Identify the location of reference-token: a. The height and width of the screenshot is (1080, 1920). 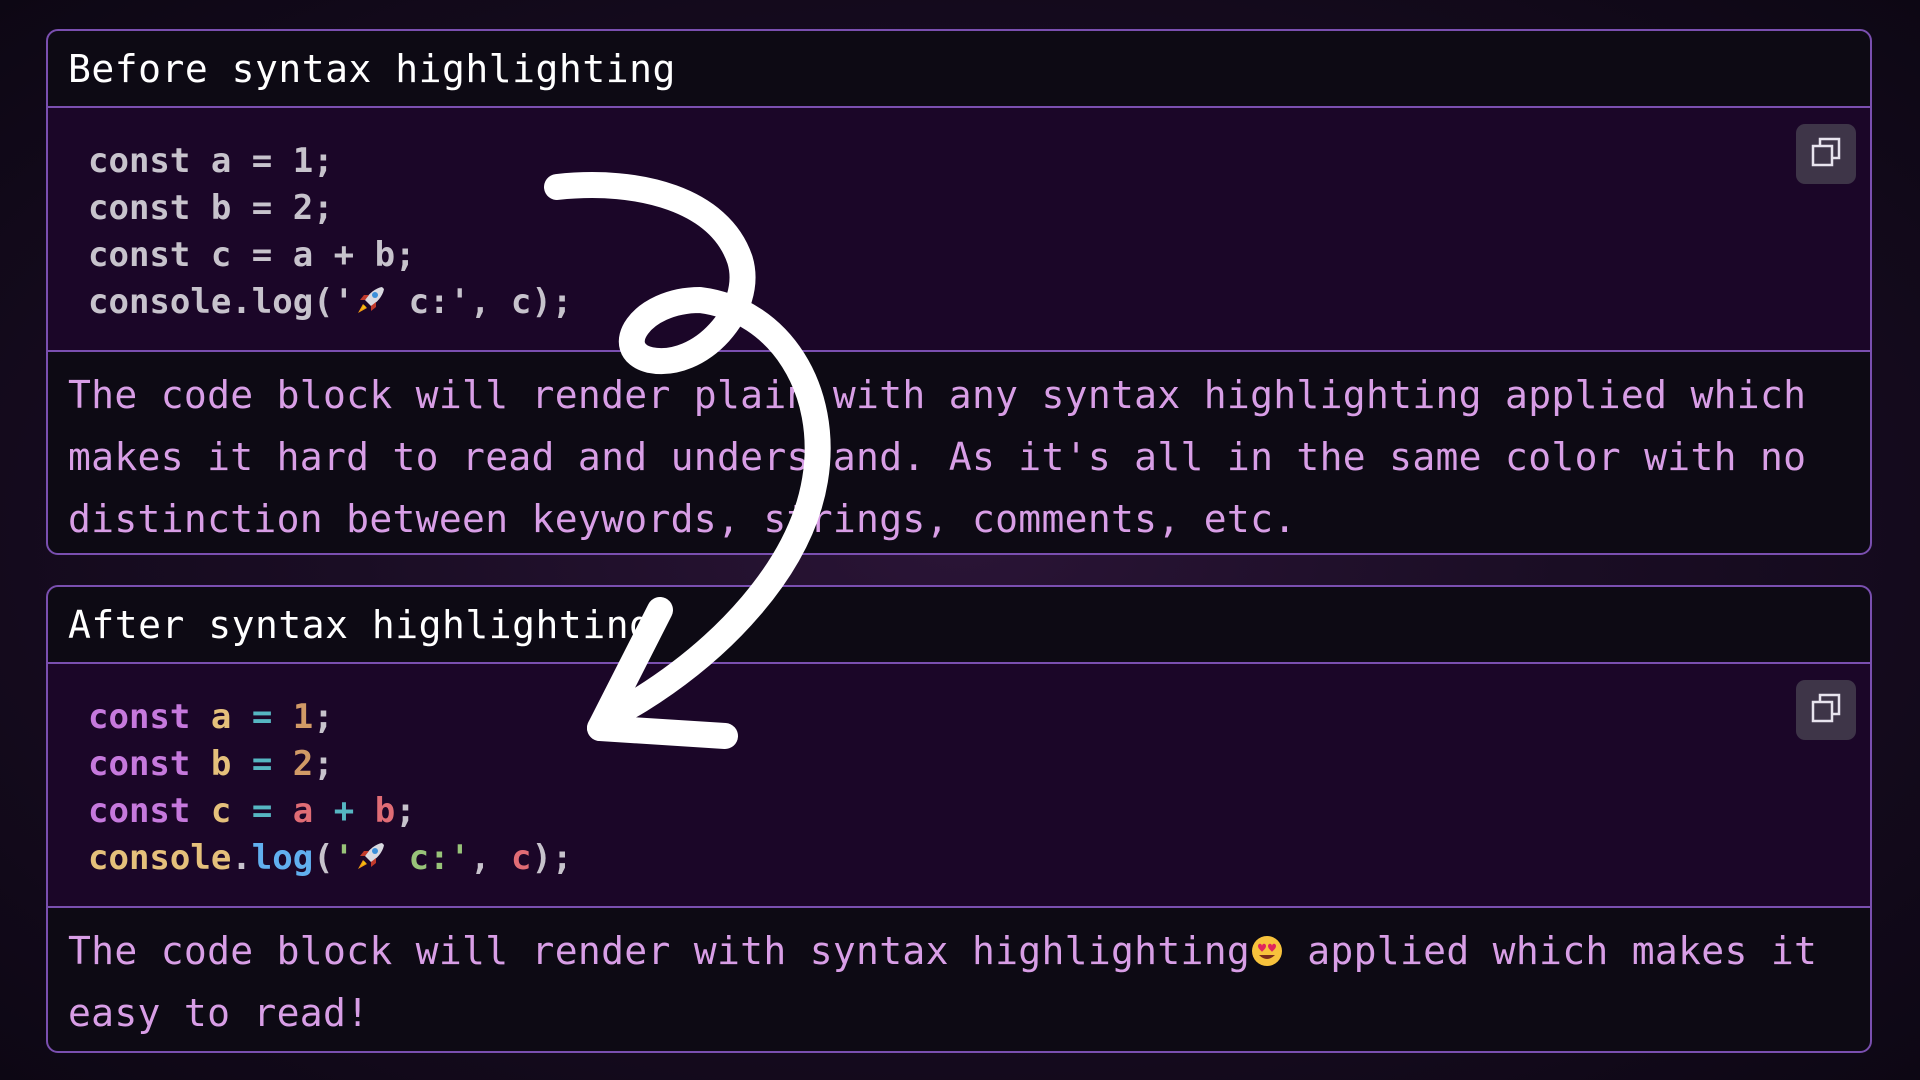
(303, 811).